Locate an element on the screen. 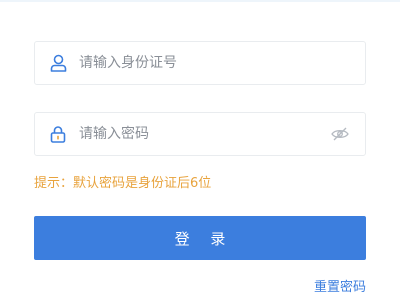  id-number-input is located at coordinates (222, 63).